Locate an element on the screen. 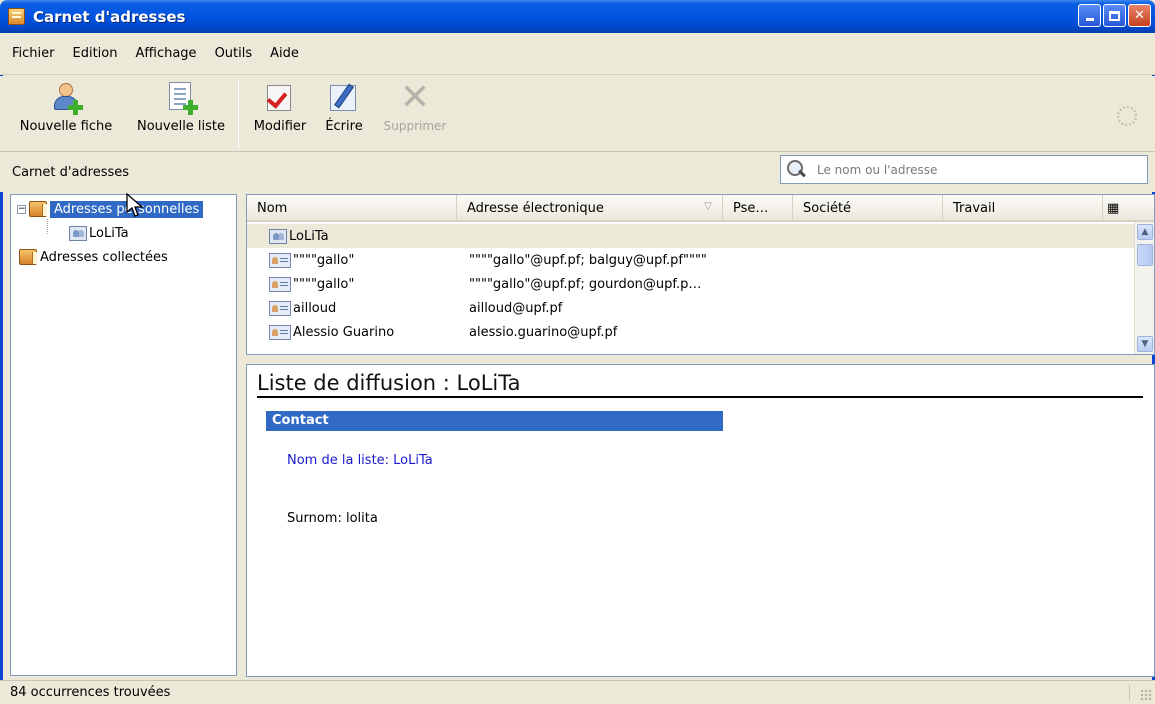 This screenshot has height=704, width=1155. delete-label: Supprimer is located at coordinates (415, 126).